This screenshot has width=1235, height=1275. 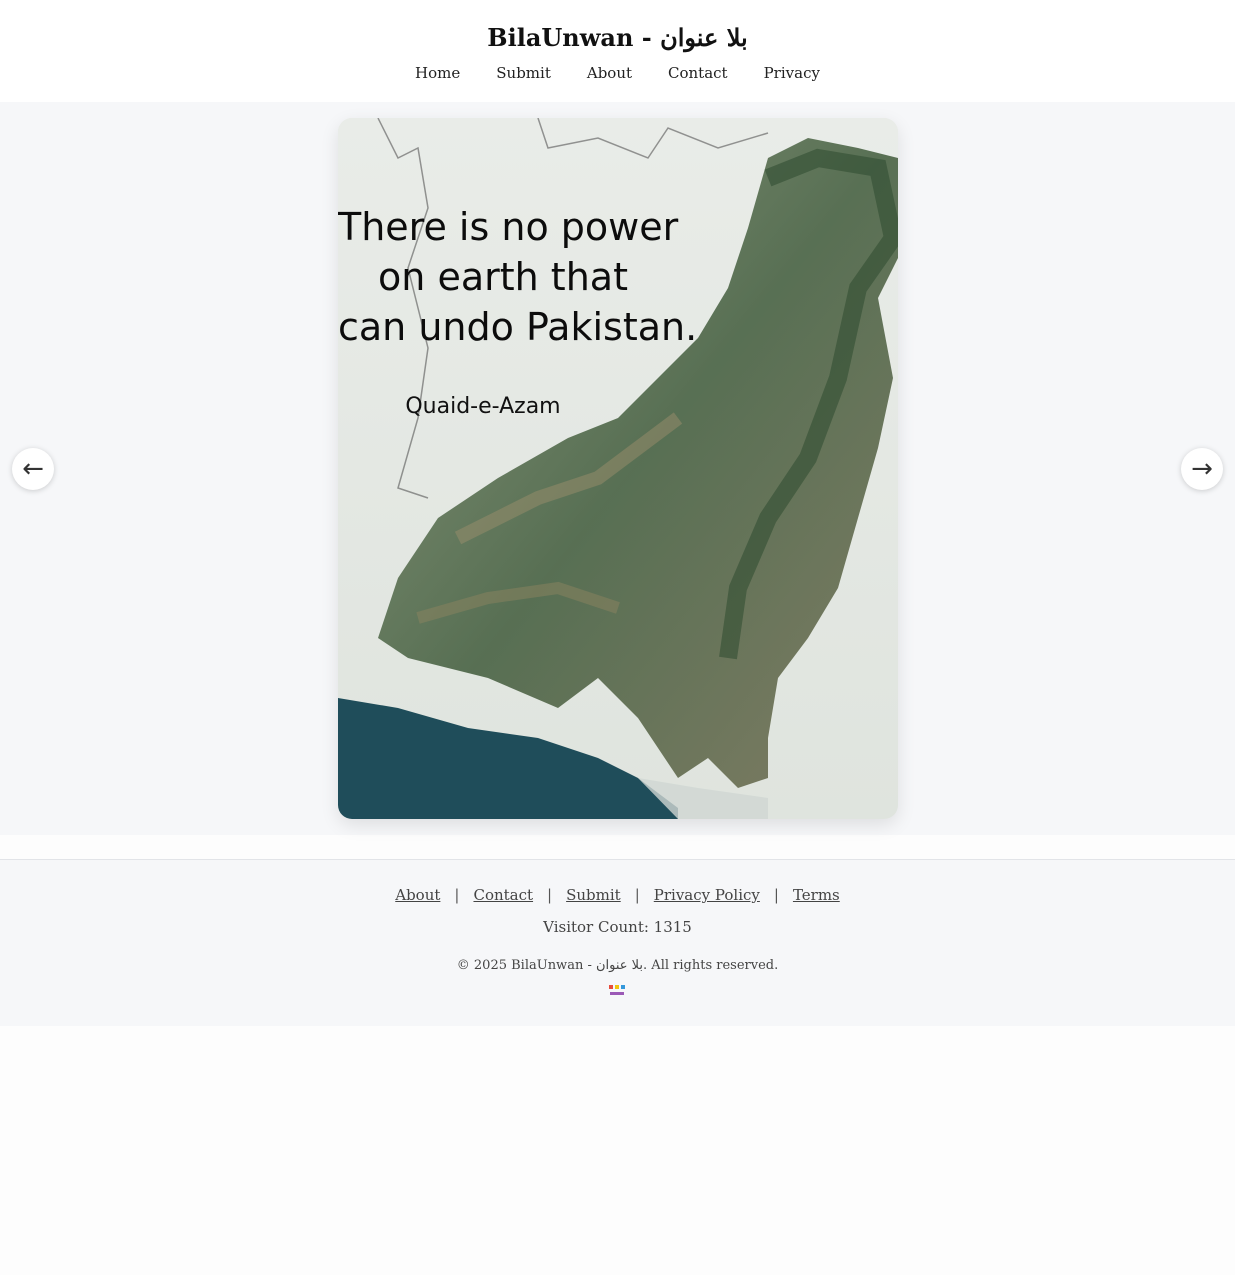 What do you see at coordinates (518, 327) in the screenshot?
I see `quote-line-3: can undo Pakistan.` at bounding box center [518, 327].